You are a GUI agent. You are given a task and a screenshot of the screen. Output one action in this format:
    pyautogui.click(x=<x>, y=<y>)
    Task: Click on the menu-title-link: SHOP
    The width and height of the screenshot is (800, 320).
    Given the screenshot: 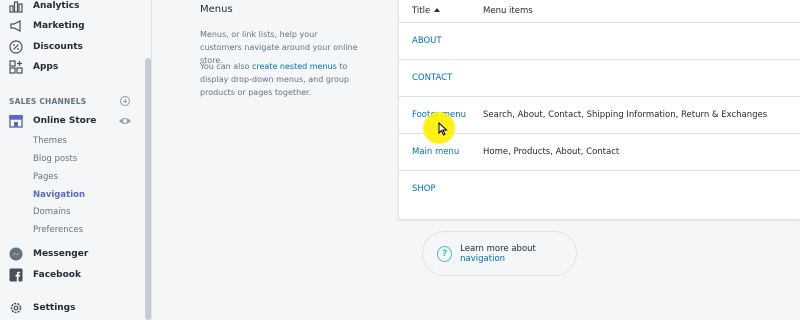 What is the action you would take?
    pyautogui.click(x=424, y=189)
    